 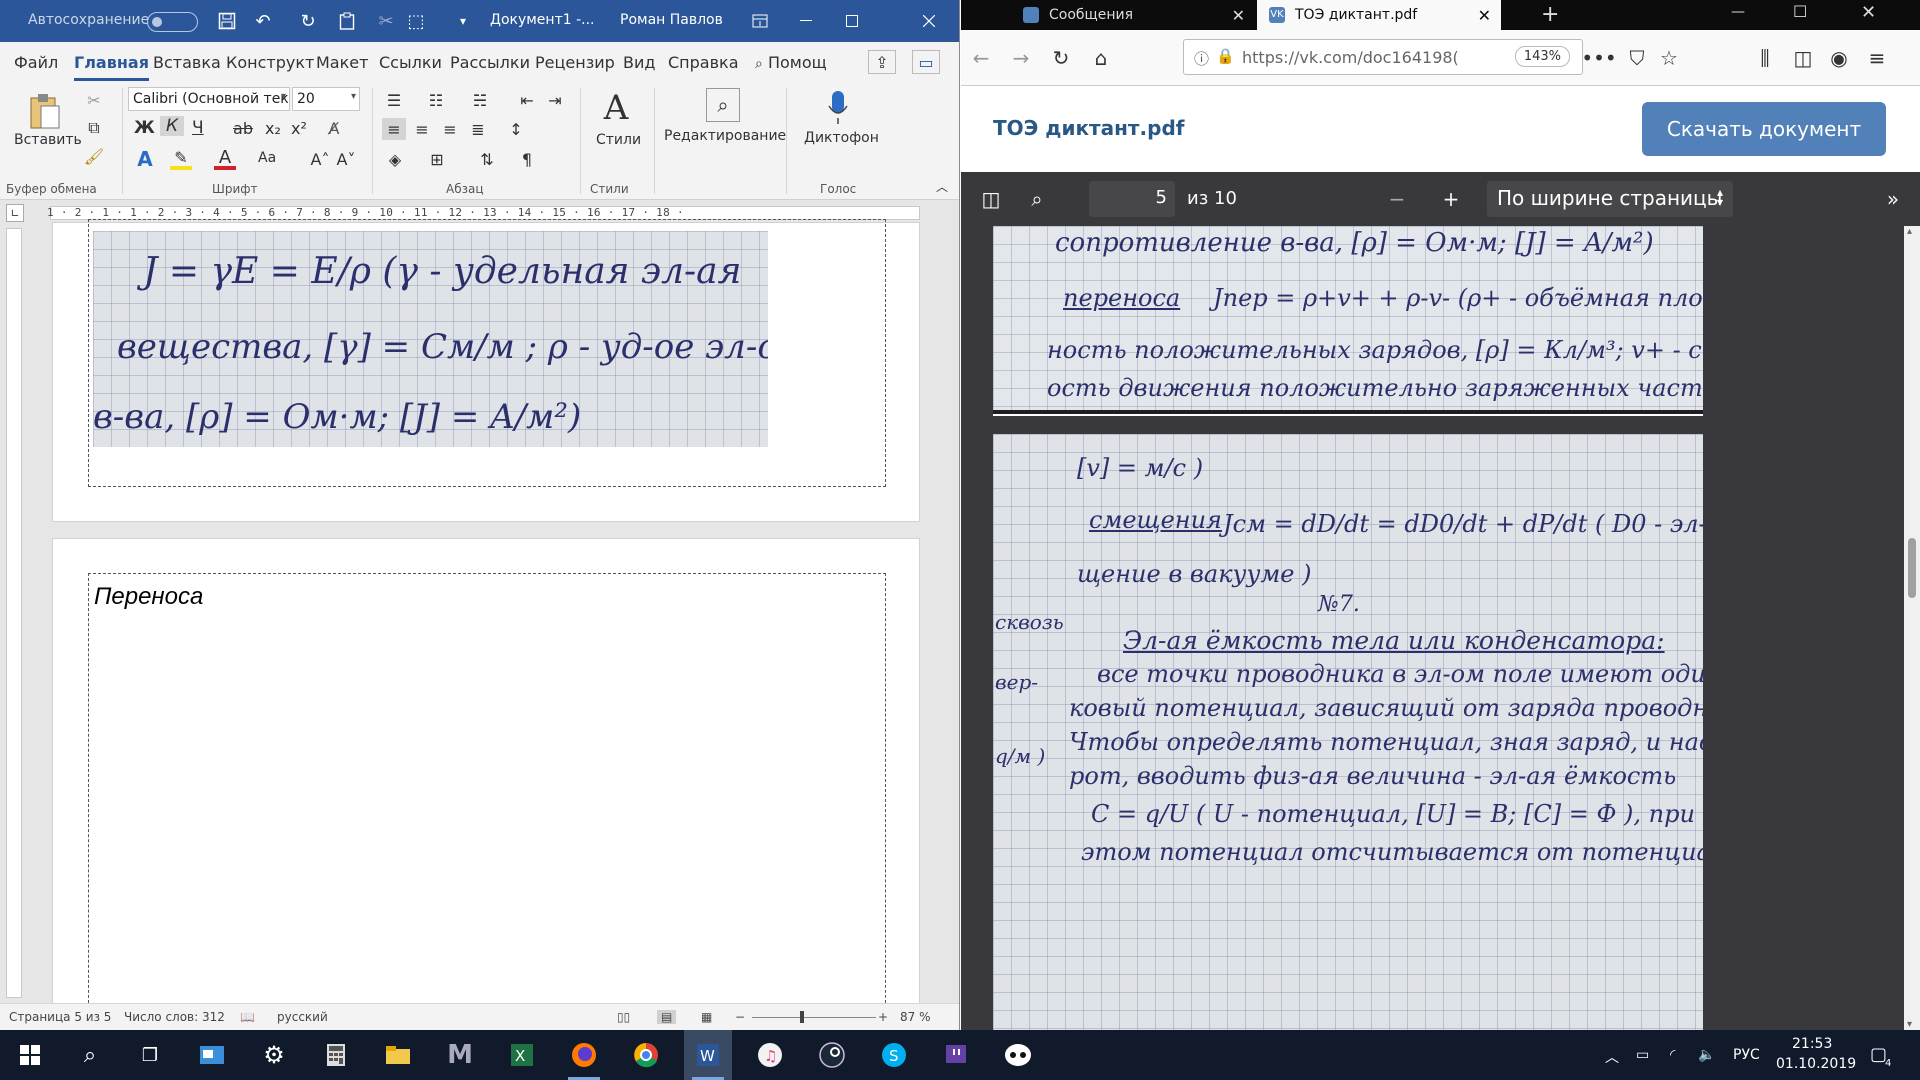 What do you see at coordinates (575, 62) in the screenshot?
I see `tab-review: Рецензир` at bounding box center [575, 62].